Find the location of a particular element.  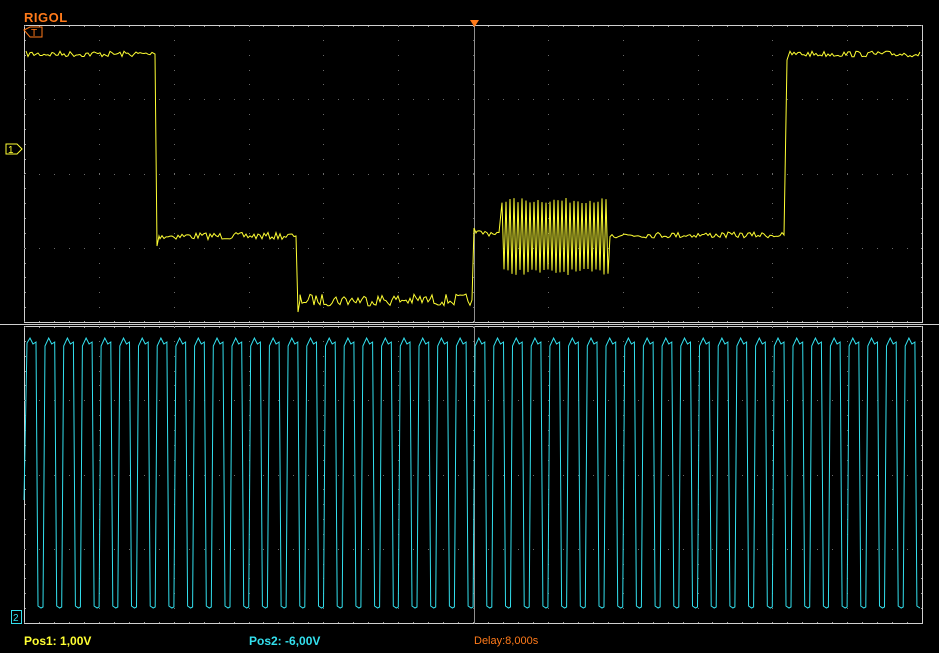

trigger-marker-label: T is located at coordinates (34, 33).